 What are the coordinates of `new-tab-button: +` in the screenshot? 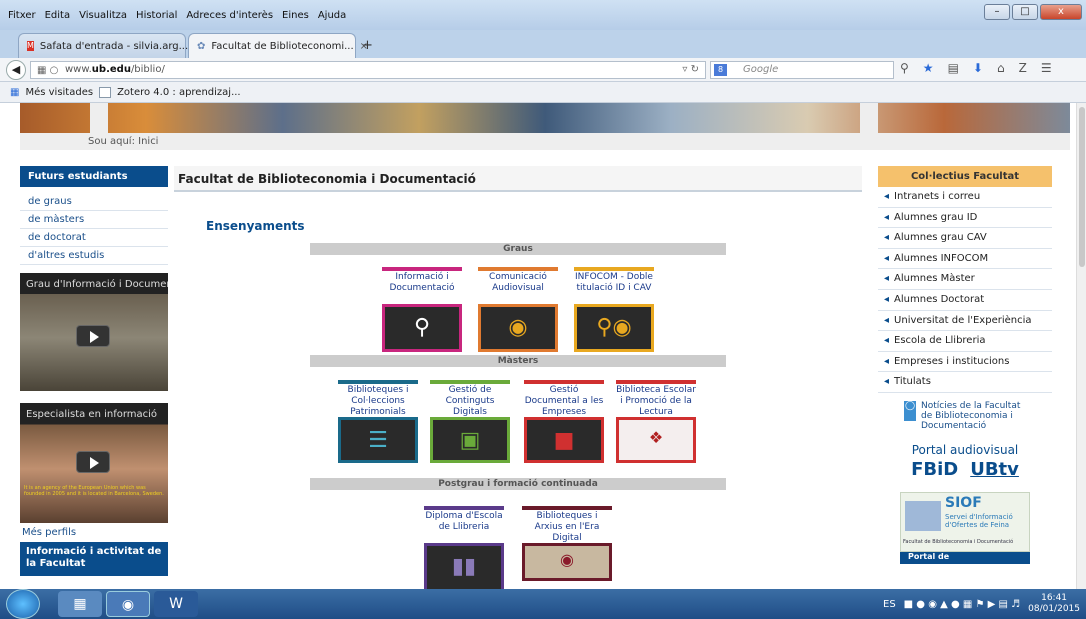 It's located at (367, 45).